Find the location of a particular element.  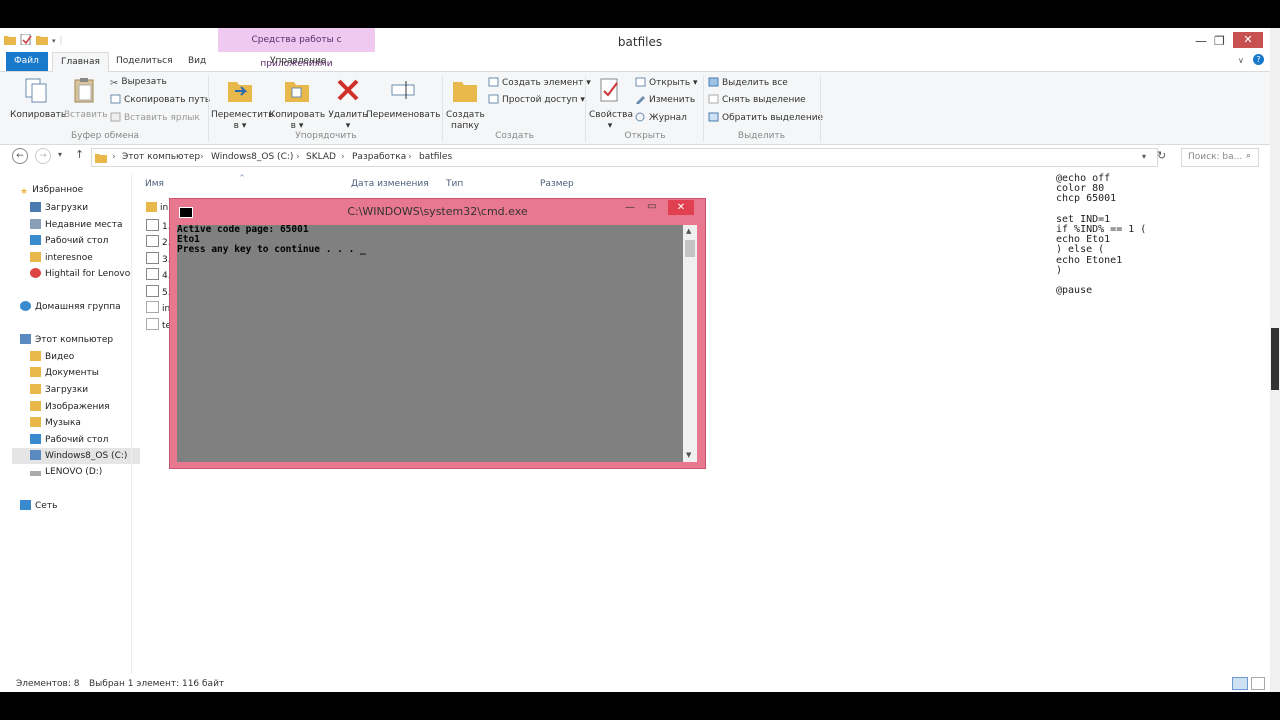

outer-scroll-thumb is located at coordinates (1275, 359).